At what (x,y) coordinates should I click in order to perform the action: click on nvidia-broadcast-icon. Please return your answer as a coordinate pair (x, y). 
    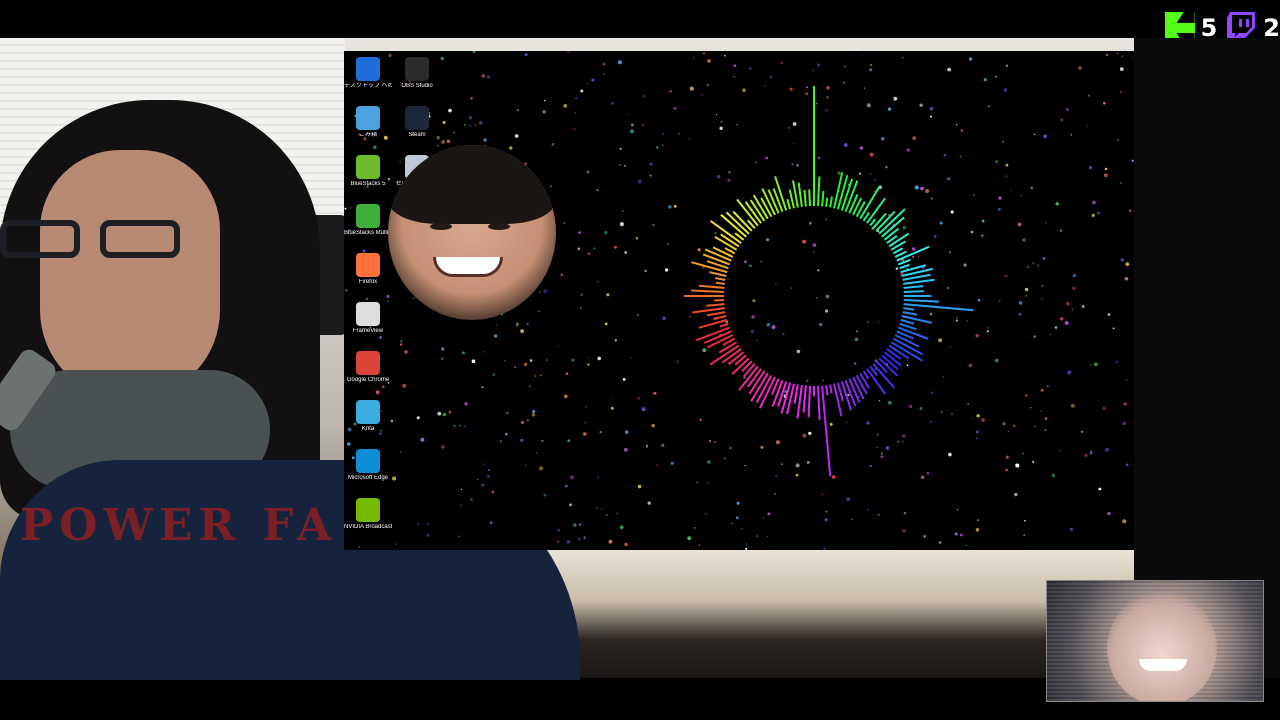
    Looking at the image, I should click on (368, 510).